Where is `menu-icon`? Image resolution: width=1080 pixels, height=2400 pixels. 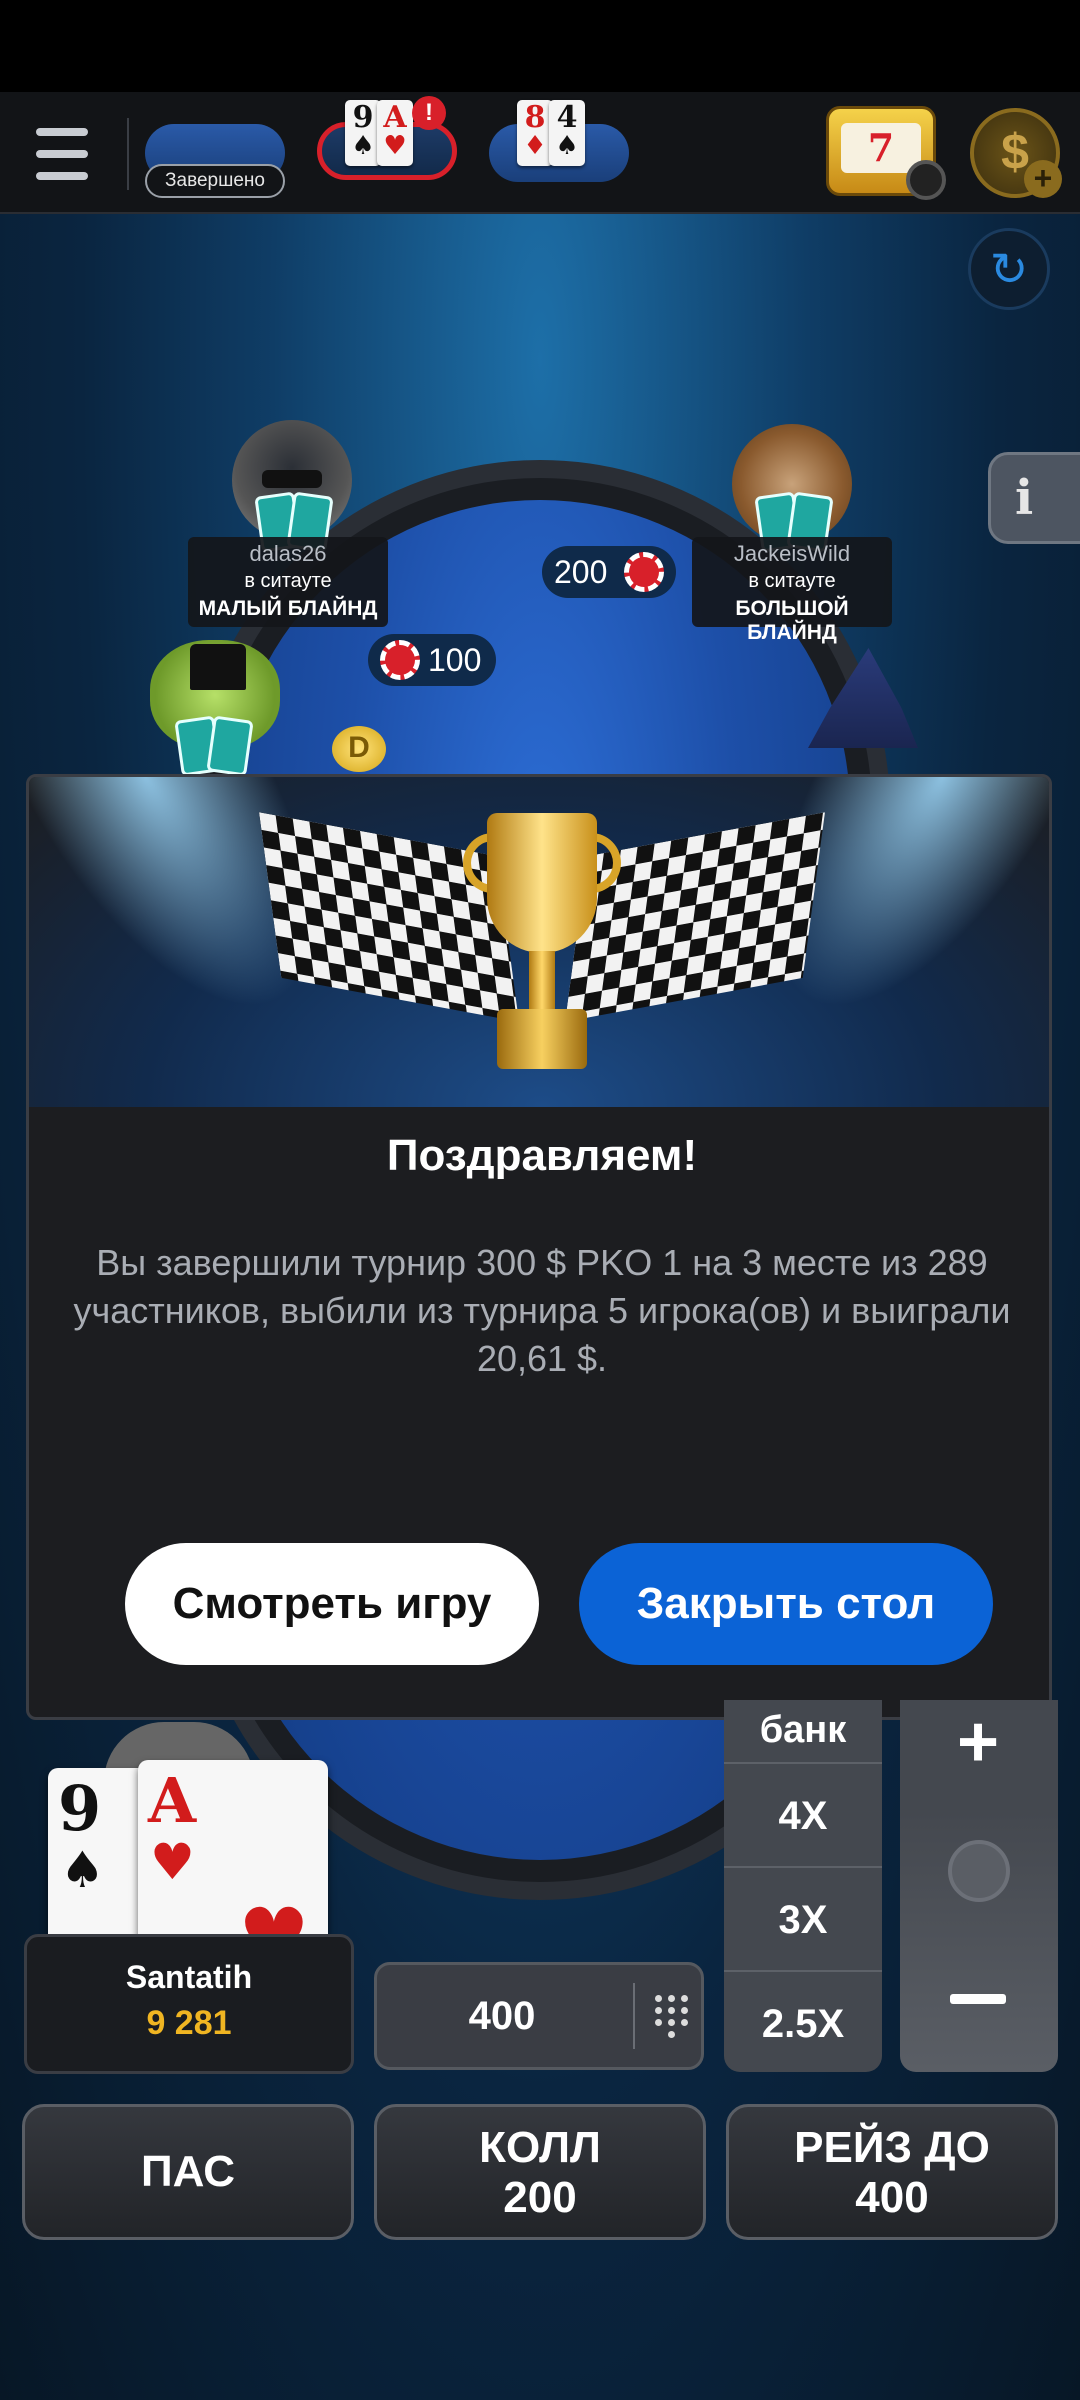 menu-icon is located at coordinates (62, 154).